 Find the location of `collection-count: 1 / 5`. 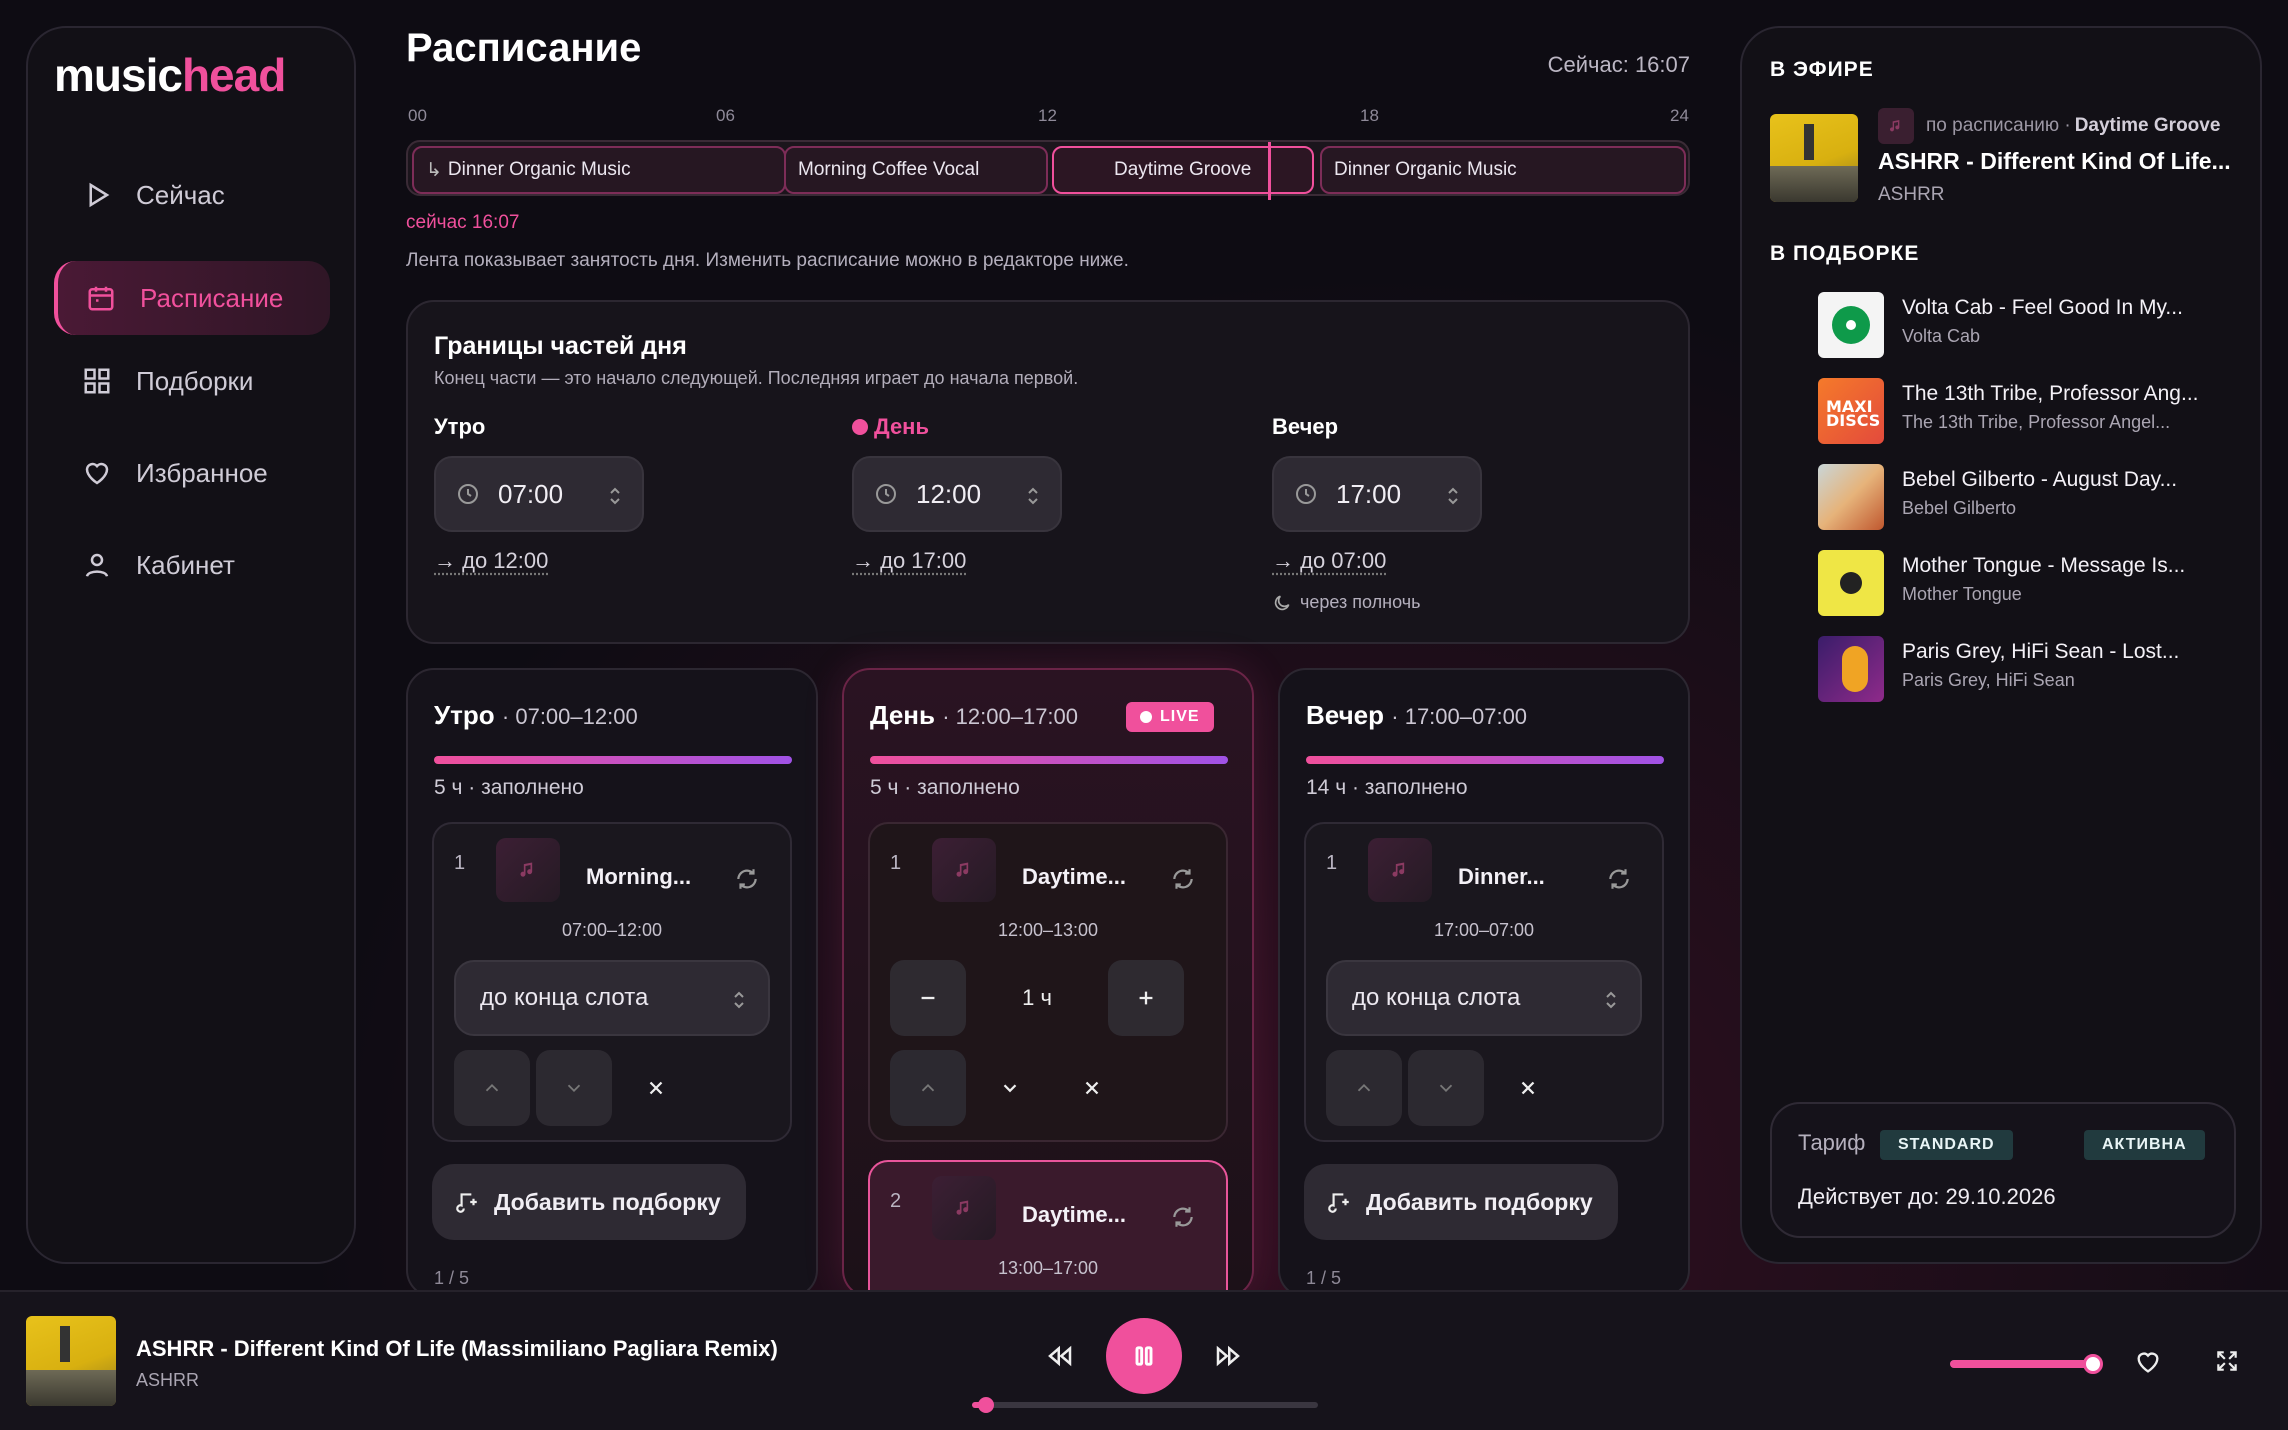

collection-count: 1 / 5 is located at coordinates (452, 1278).